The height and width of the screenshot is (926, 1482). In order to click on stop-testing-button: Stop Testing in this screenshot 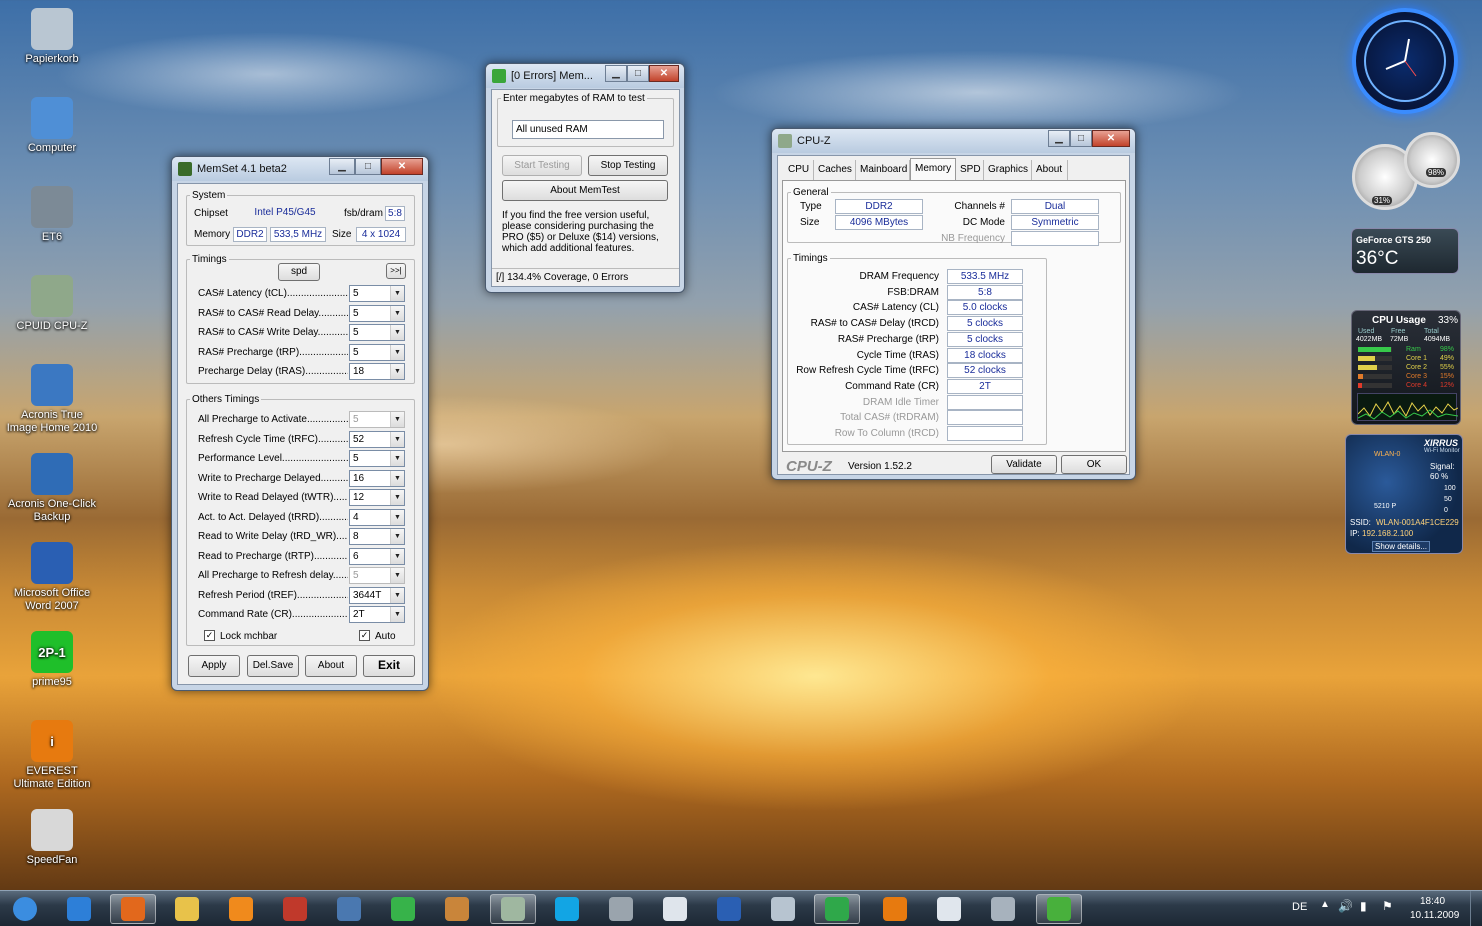, I will do `click(628, 165)`.